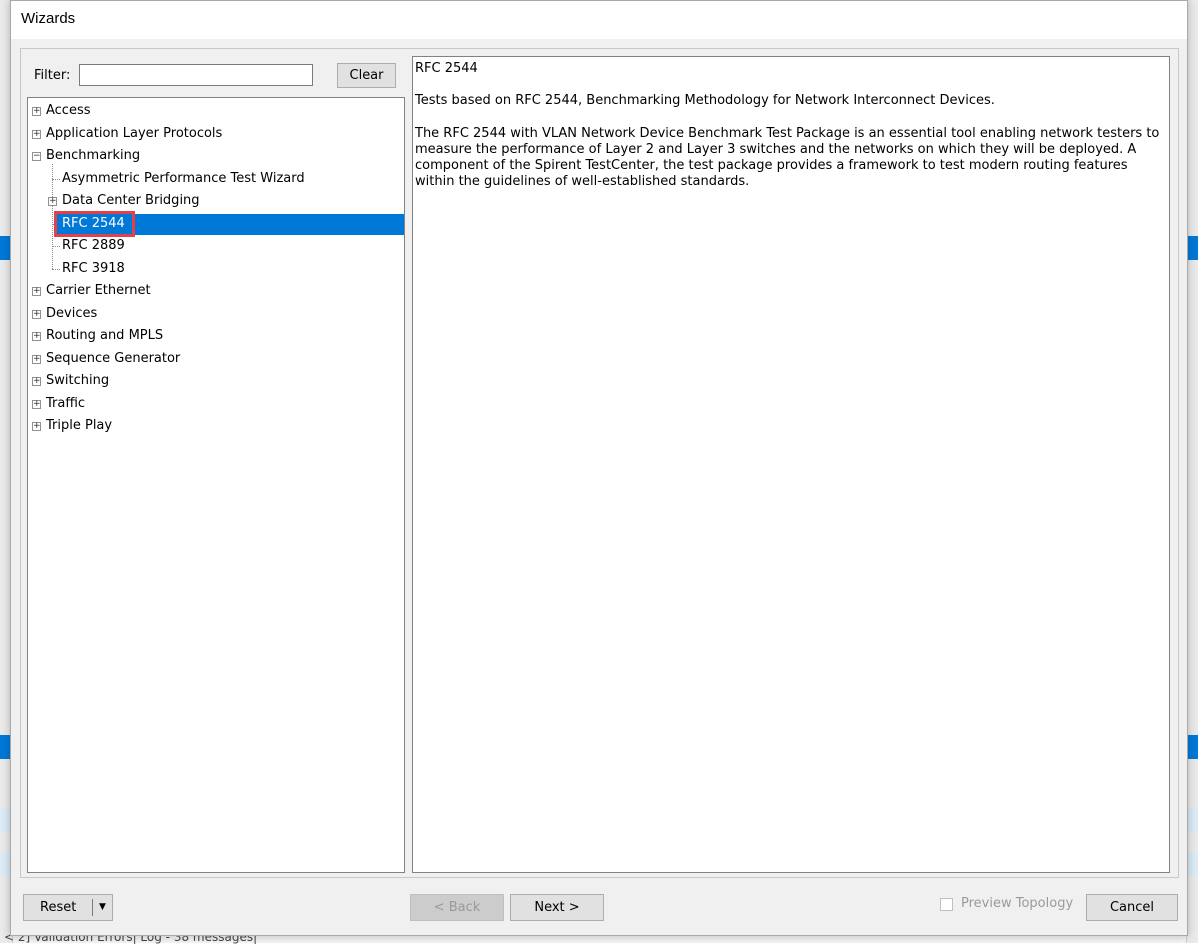 The width and height of the screenshot is (1198, 944). I want to click on tree-item-label: Routing and MPLS, so click(105, 335).